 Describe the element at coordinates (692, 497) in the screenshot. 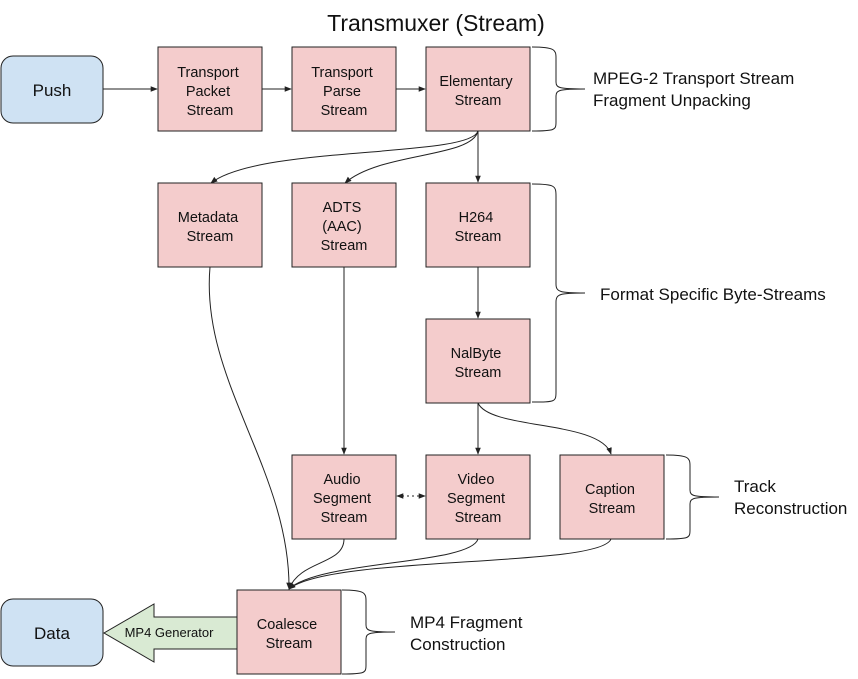

I see `brace-track` at that location.